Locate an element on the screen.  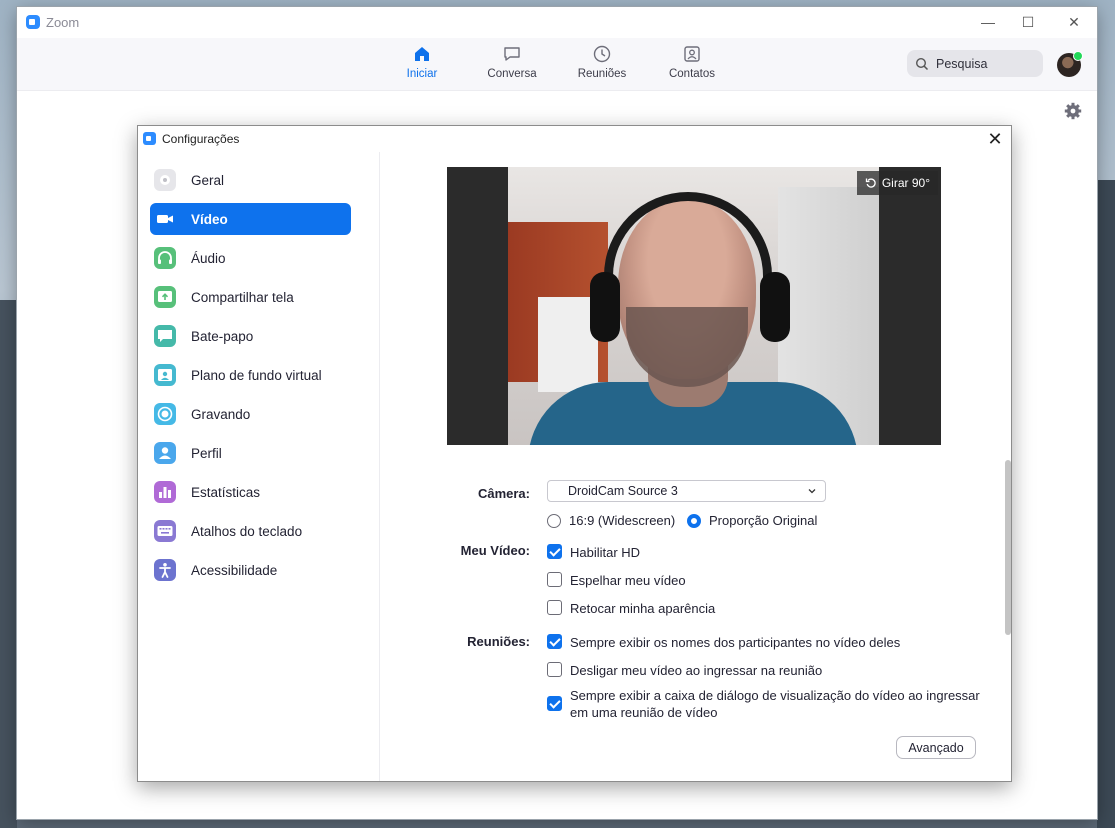
person-beard-image-region is located at coordinates (687, 347).